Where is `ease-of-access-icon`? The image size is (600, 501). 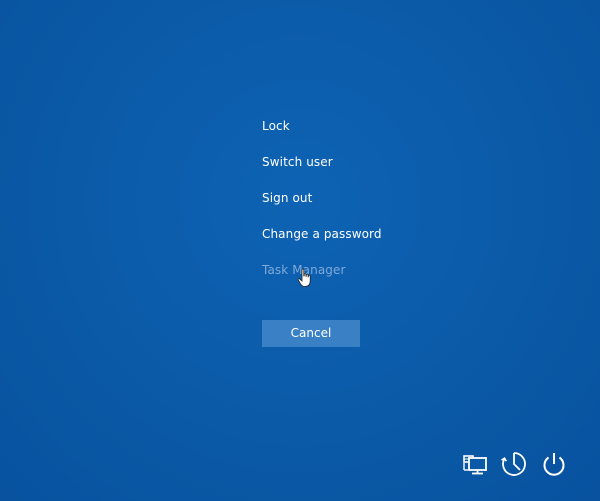
ease-of-access-icon is located at coordinates (514, 464).